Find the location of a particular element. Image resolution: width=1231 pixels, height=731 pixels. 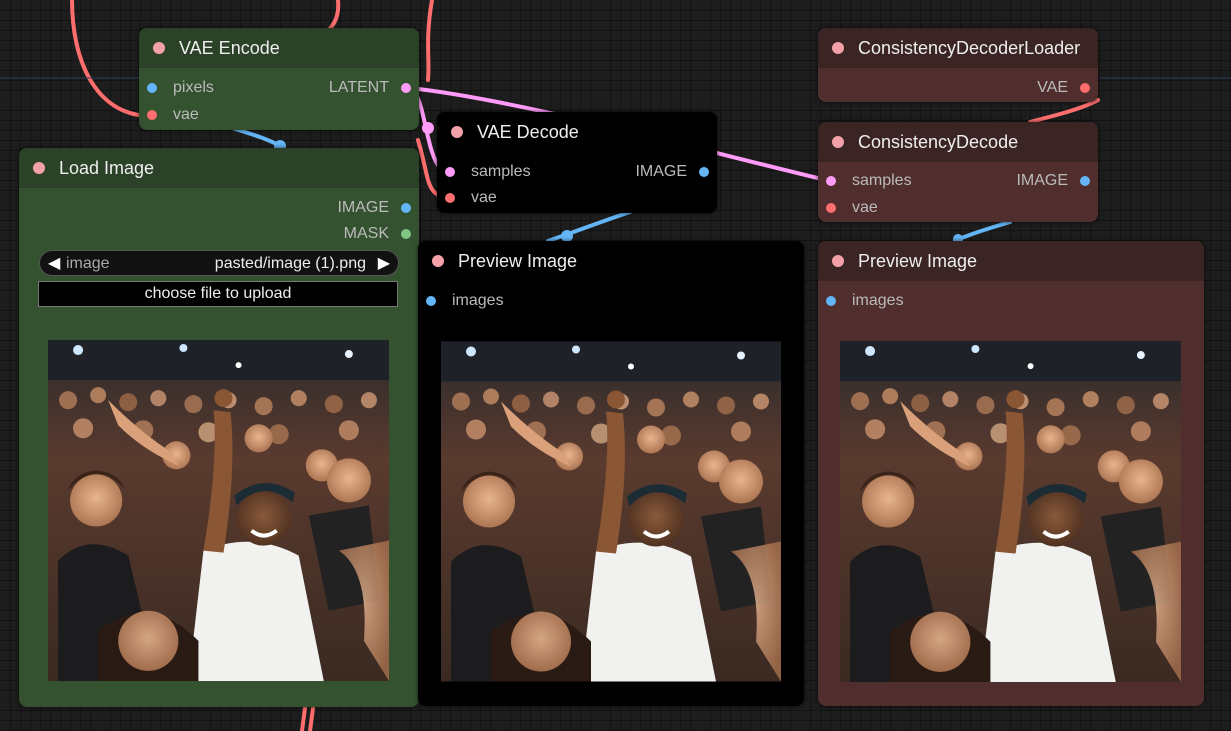

slot-label: LATENT is located at coordinates (358, 87).